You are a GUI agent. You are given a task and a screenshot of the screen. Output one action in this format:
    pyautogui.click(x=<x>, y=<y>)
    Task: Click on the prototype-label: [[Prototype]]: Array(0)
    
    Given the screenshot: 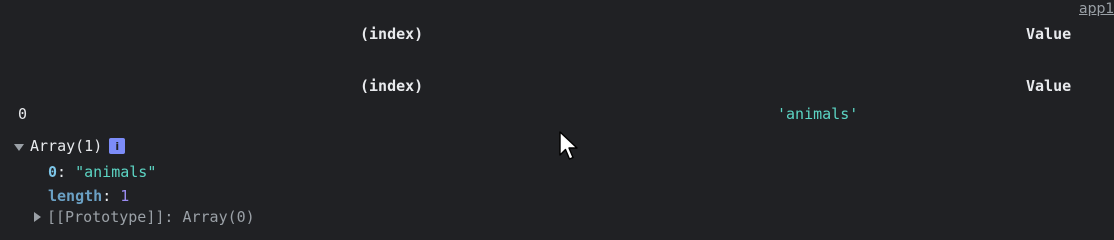 What is the action you would take?
    pyautogui.click(x=151, y=217)
    